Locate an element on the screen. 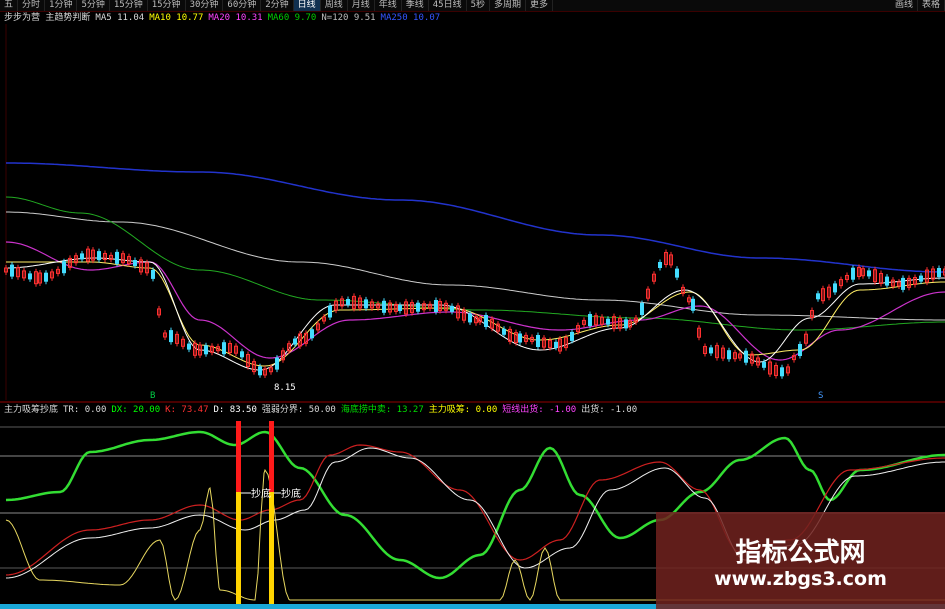 The image size is (945, 609). sell-marker: S is located at coordinates (820, 396).